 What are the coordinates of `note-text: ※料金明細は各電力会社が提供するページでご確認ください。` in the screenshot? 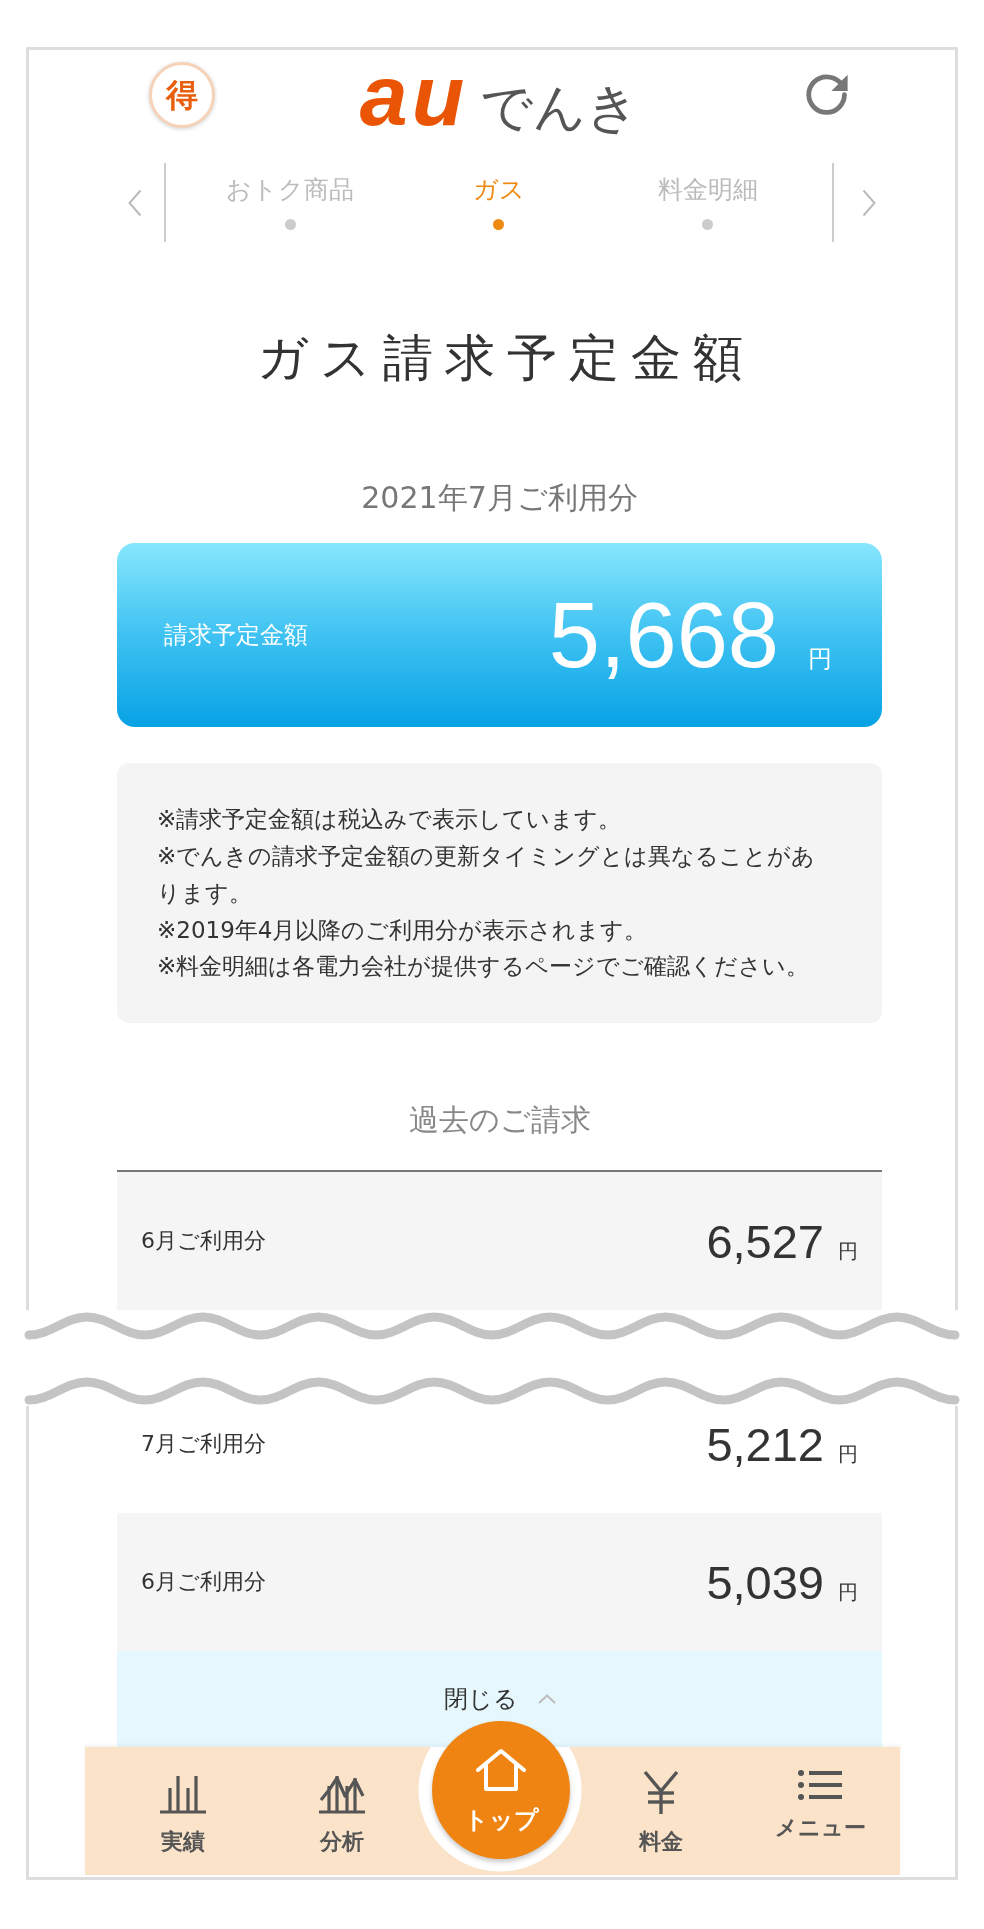 It's located at (484, 967).